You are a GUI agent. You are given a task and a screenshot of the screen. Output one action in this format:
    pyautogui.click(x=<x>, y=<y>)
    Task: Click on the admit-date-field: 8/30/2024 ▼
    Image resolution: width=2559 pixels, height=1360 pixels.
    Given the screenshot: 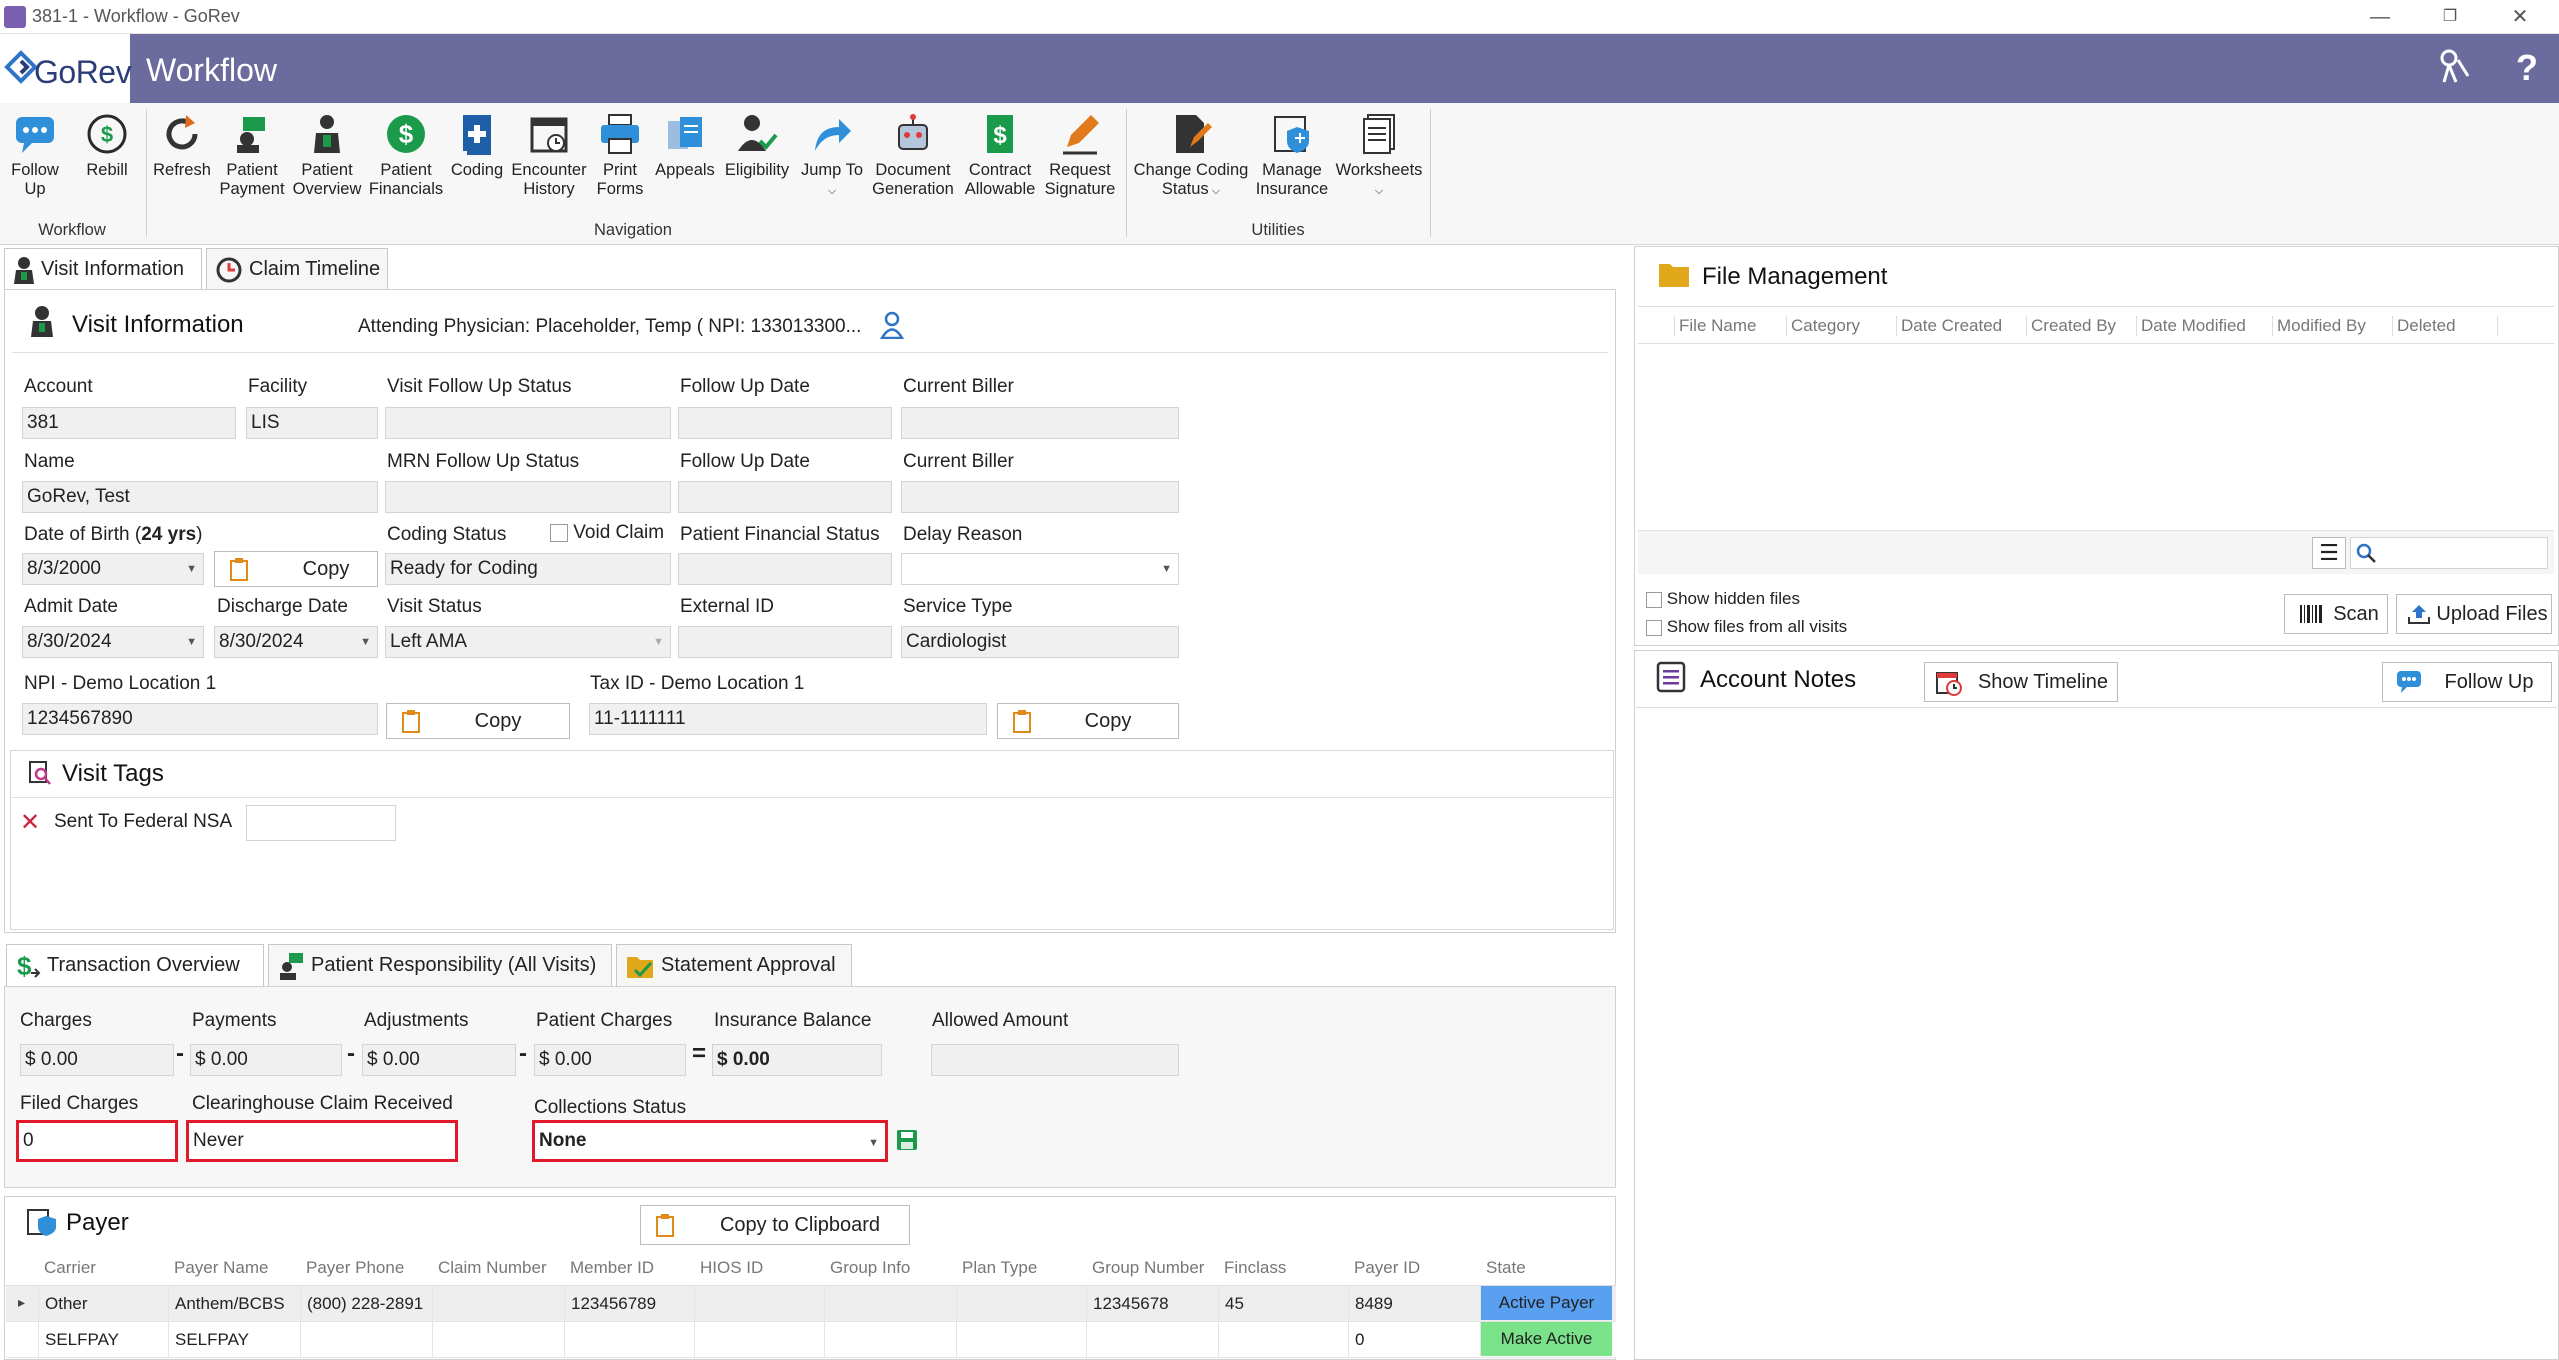 What is the action you would take?
    pyautogui.click(x=113, y=642)
    